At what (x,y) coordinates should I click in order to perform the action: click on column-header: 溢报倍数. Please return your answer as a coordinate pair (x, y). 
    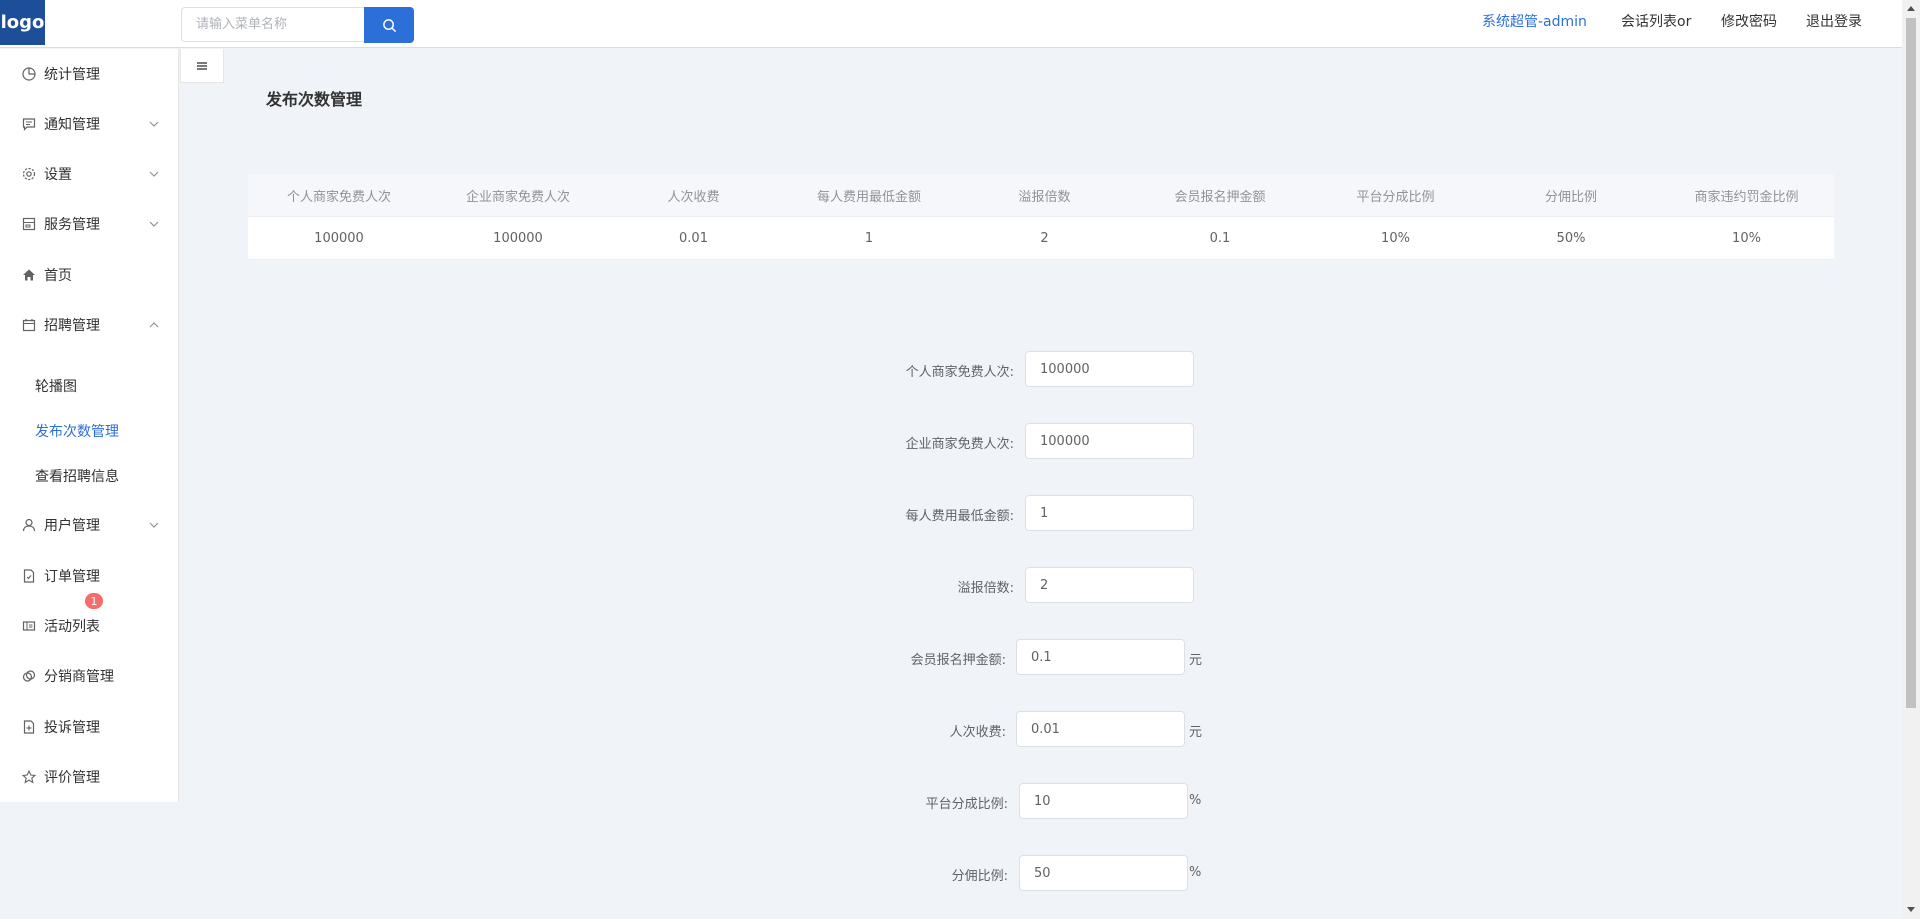
    Looking at the image, I should click on (1044, 197).